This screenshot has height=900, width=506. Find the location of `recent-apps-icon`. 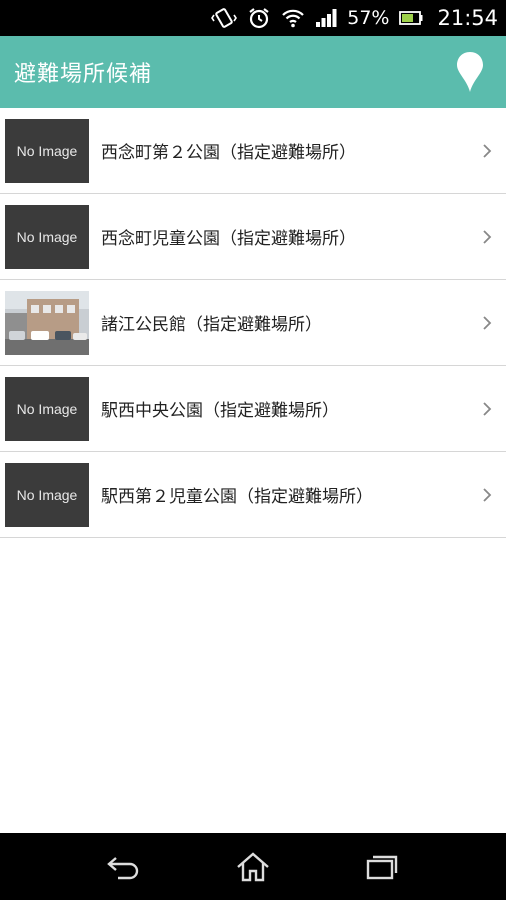

recent-apps-icon is located at coordinates (381, 867).